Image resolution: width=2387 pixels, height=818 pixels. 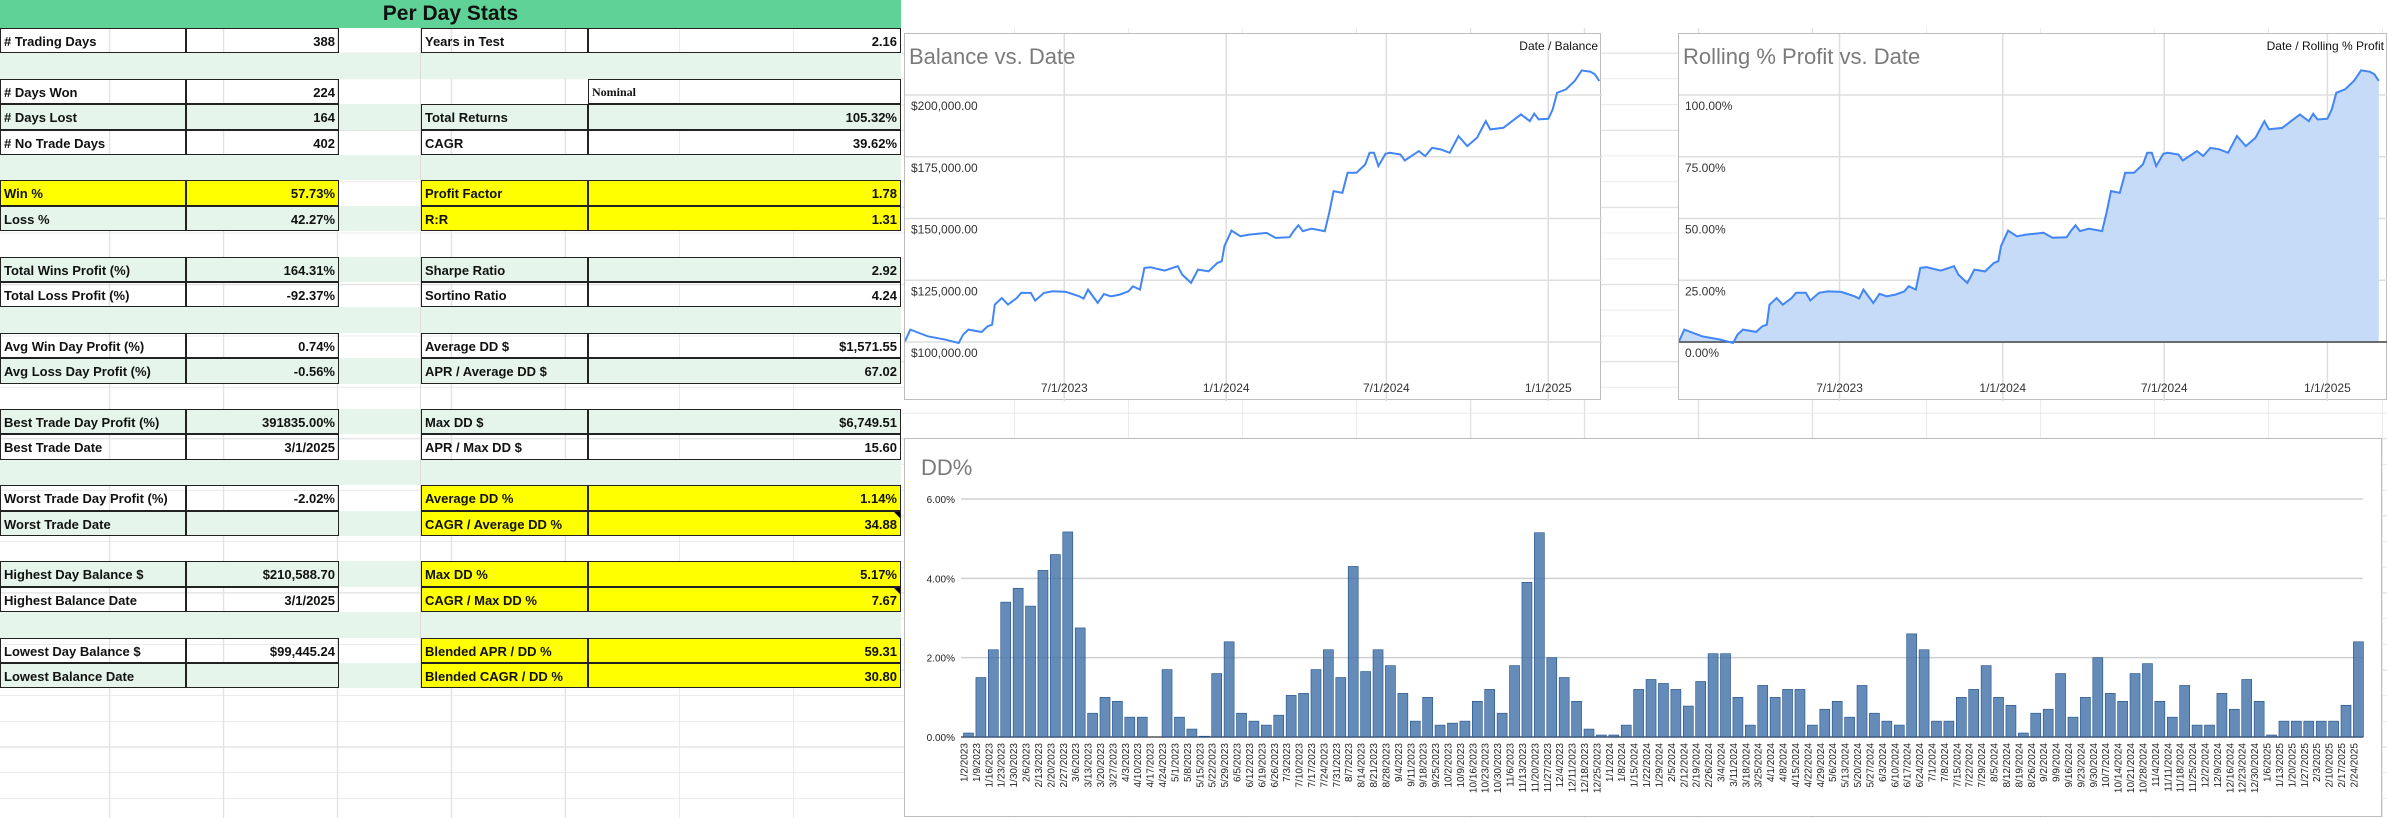 What do you see at coordinates (93, 117) in the screenshot?
I see `stat-label-cell: # Days Lost` at bounding box center [93, 117].